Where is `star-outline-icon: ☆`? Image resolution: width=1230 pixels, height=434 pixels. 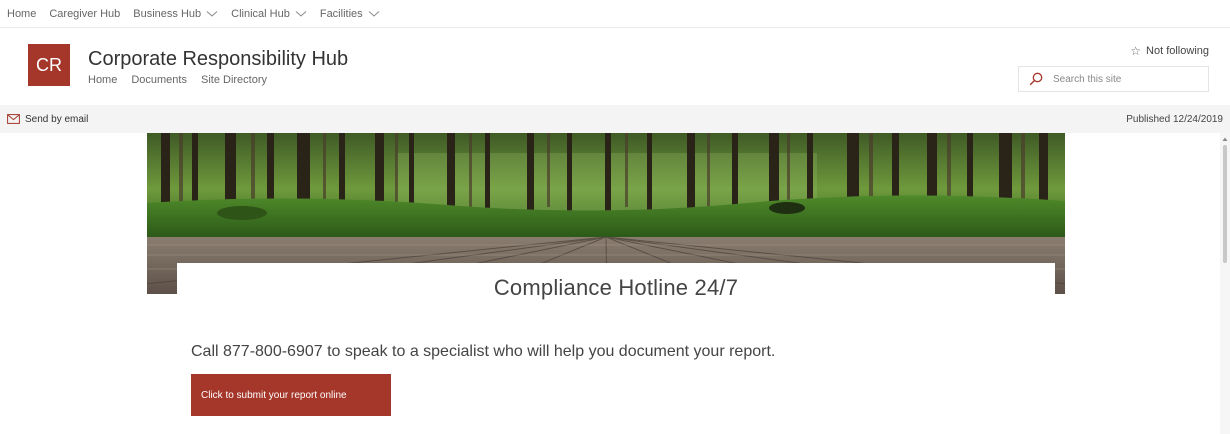 star-outline-icon: ☆ is located at coordinates (1136, 51).